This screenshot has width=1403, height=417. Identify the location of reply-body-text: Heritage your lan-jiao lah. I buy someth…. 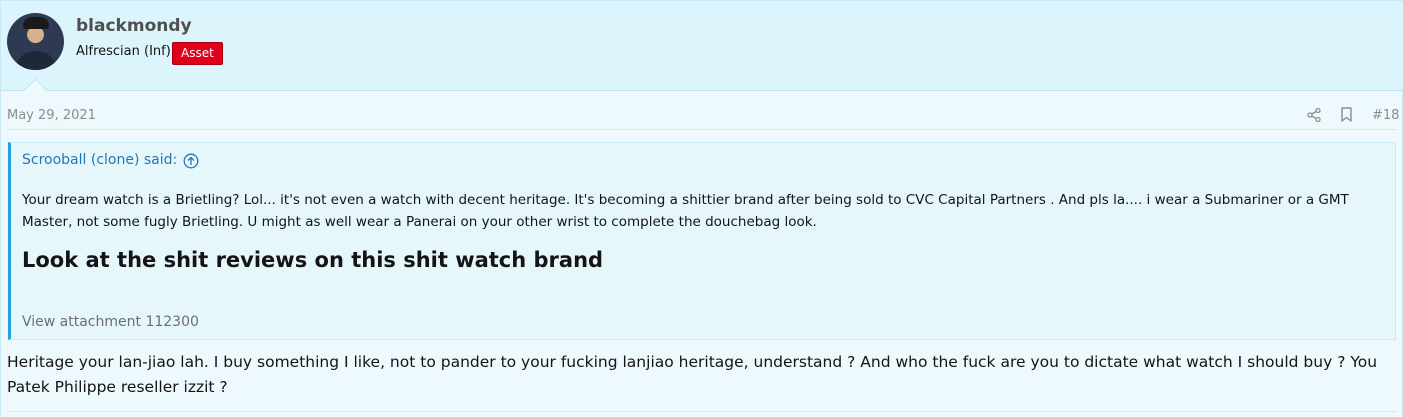
(692, 374).